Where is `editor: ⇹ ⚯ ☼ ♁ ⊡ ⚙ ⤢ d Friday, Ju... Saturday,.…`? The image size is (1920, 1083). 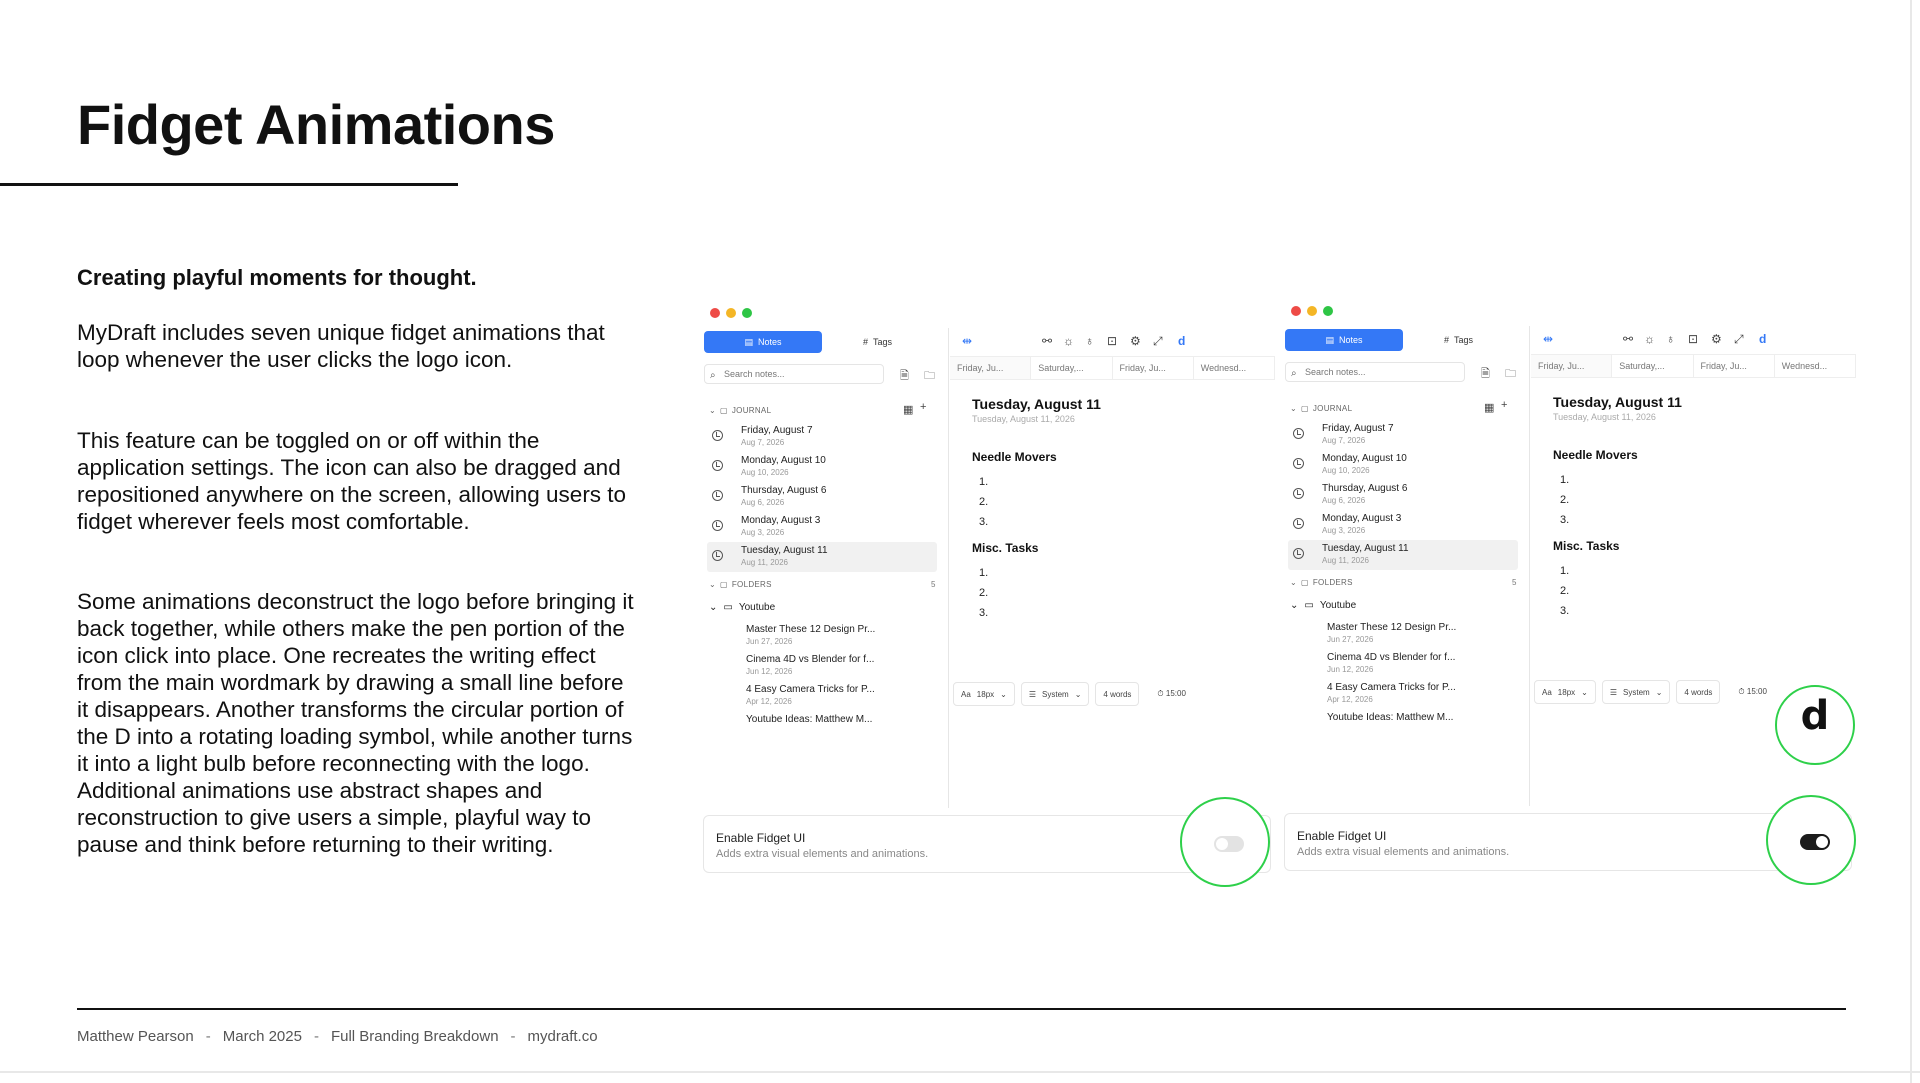 editor: ⇹ ⚯ ☼ ♁ ⊡ ⚙ ⤢ d Friday, Ju... Saturday,.… is located at coordinates (1112, 568).